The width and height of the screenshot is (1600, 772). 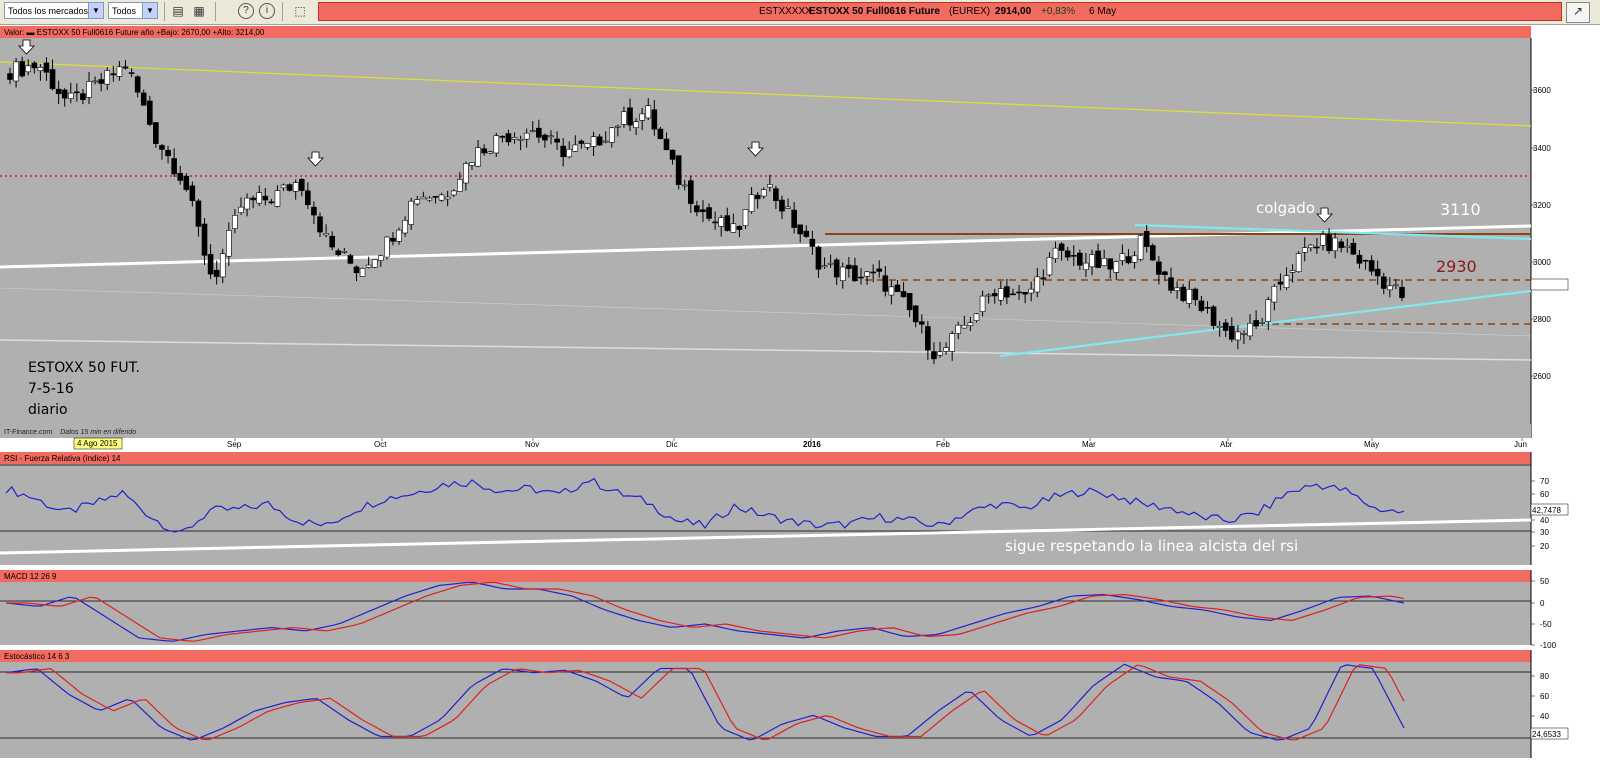 What do you see at coordinates (785, 11) in the screenshot?
I see `ticker-code: ESTXXXXX` at bounding box center [785, 11].